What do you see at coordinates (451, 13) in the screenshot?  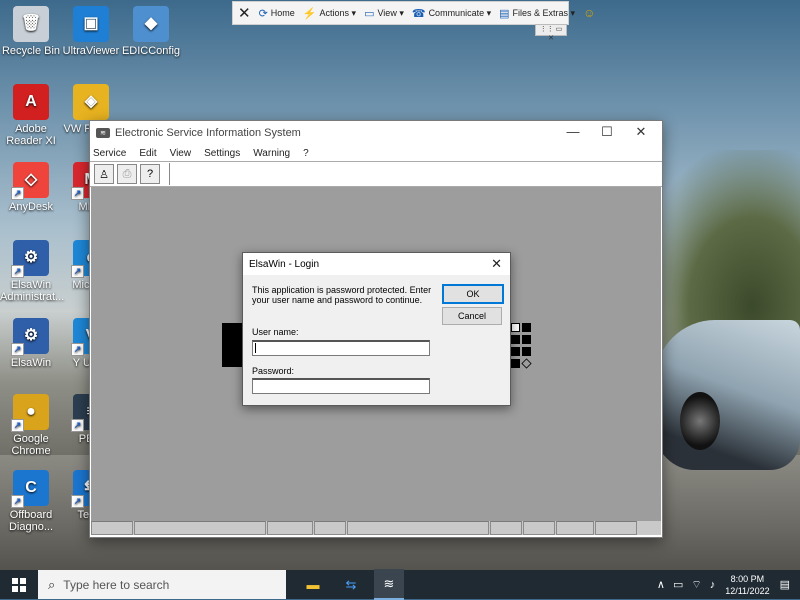 I see `tv-communicate-button: ☎ Communicate ▾` at bounding box center [451, 13].